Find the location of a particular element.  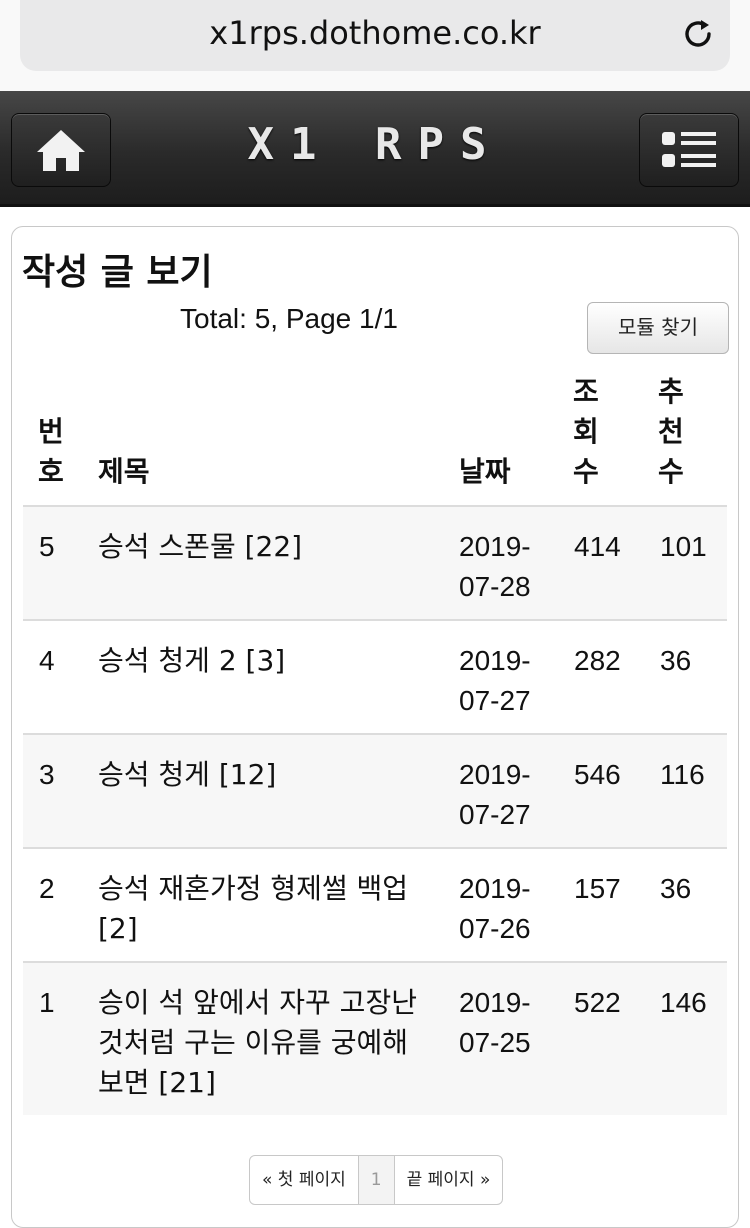

column-header-date: 날짜 is located at coordinates (485, 471).